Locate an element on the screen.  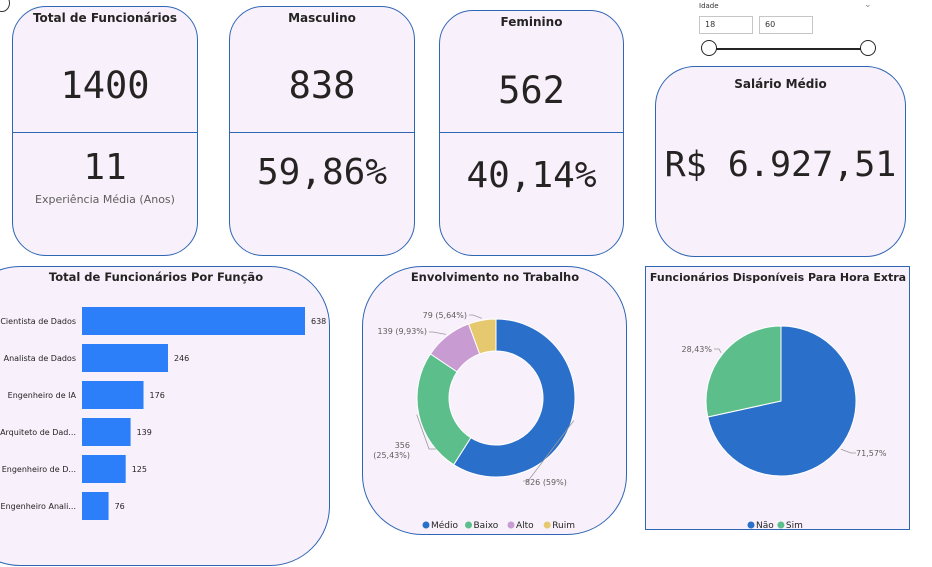
category-label: Analista de Dados is located at coordinates (40, 358).